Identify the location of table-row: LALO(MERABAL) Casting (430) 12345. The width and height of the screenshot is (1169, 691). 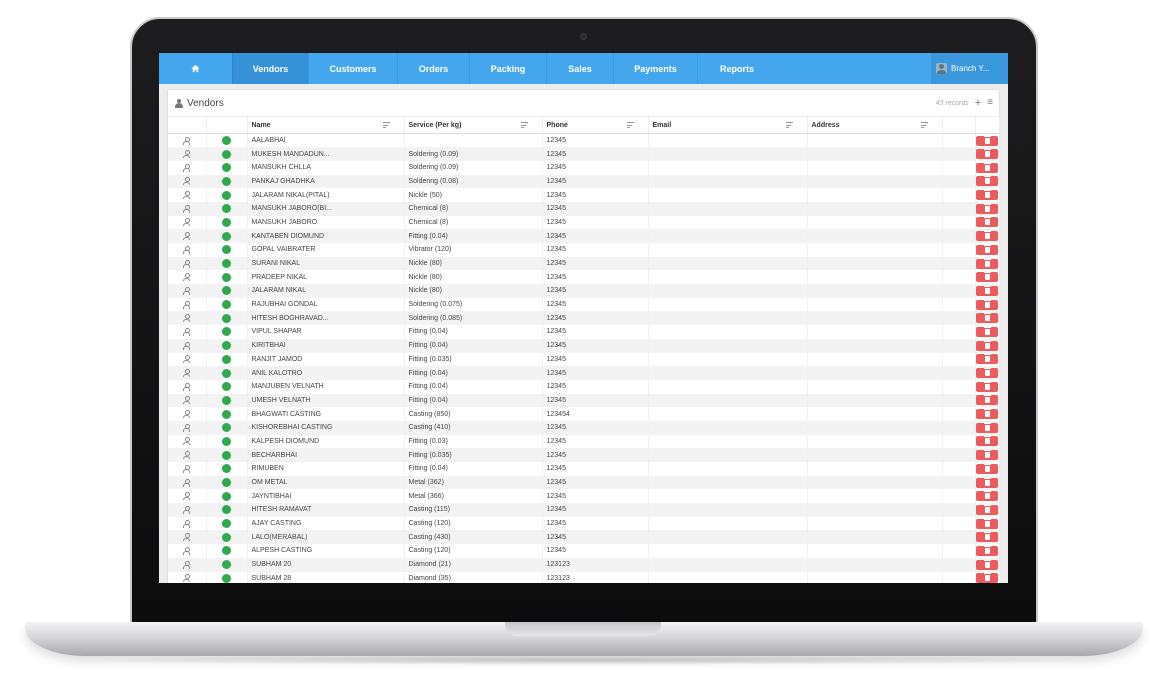
(584, 537).